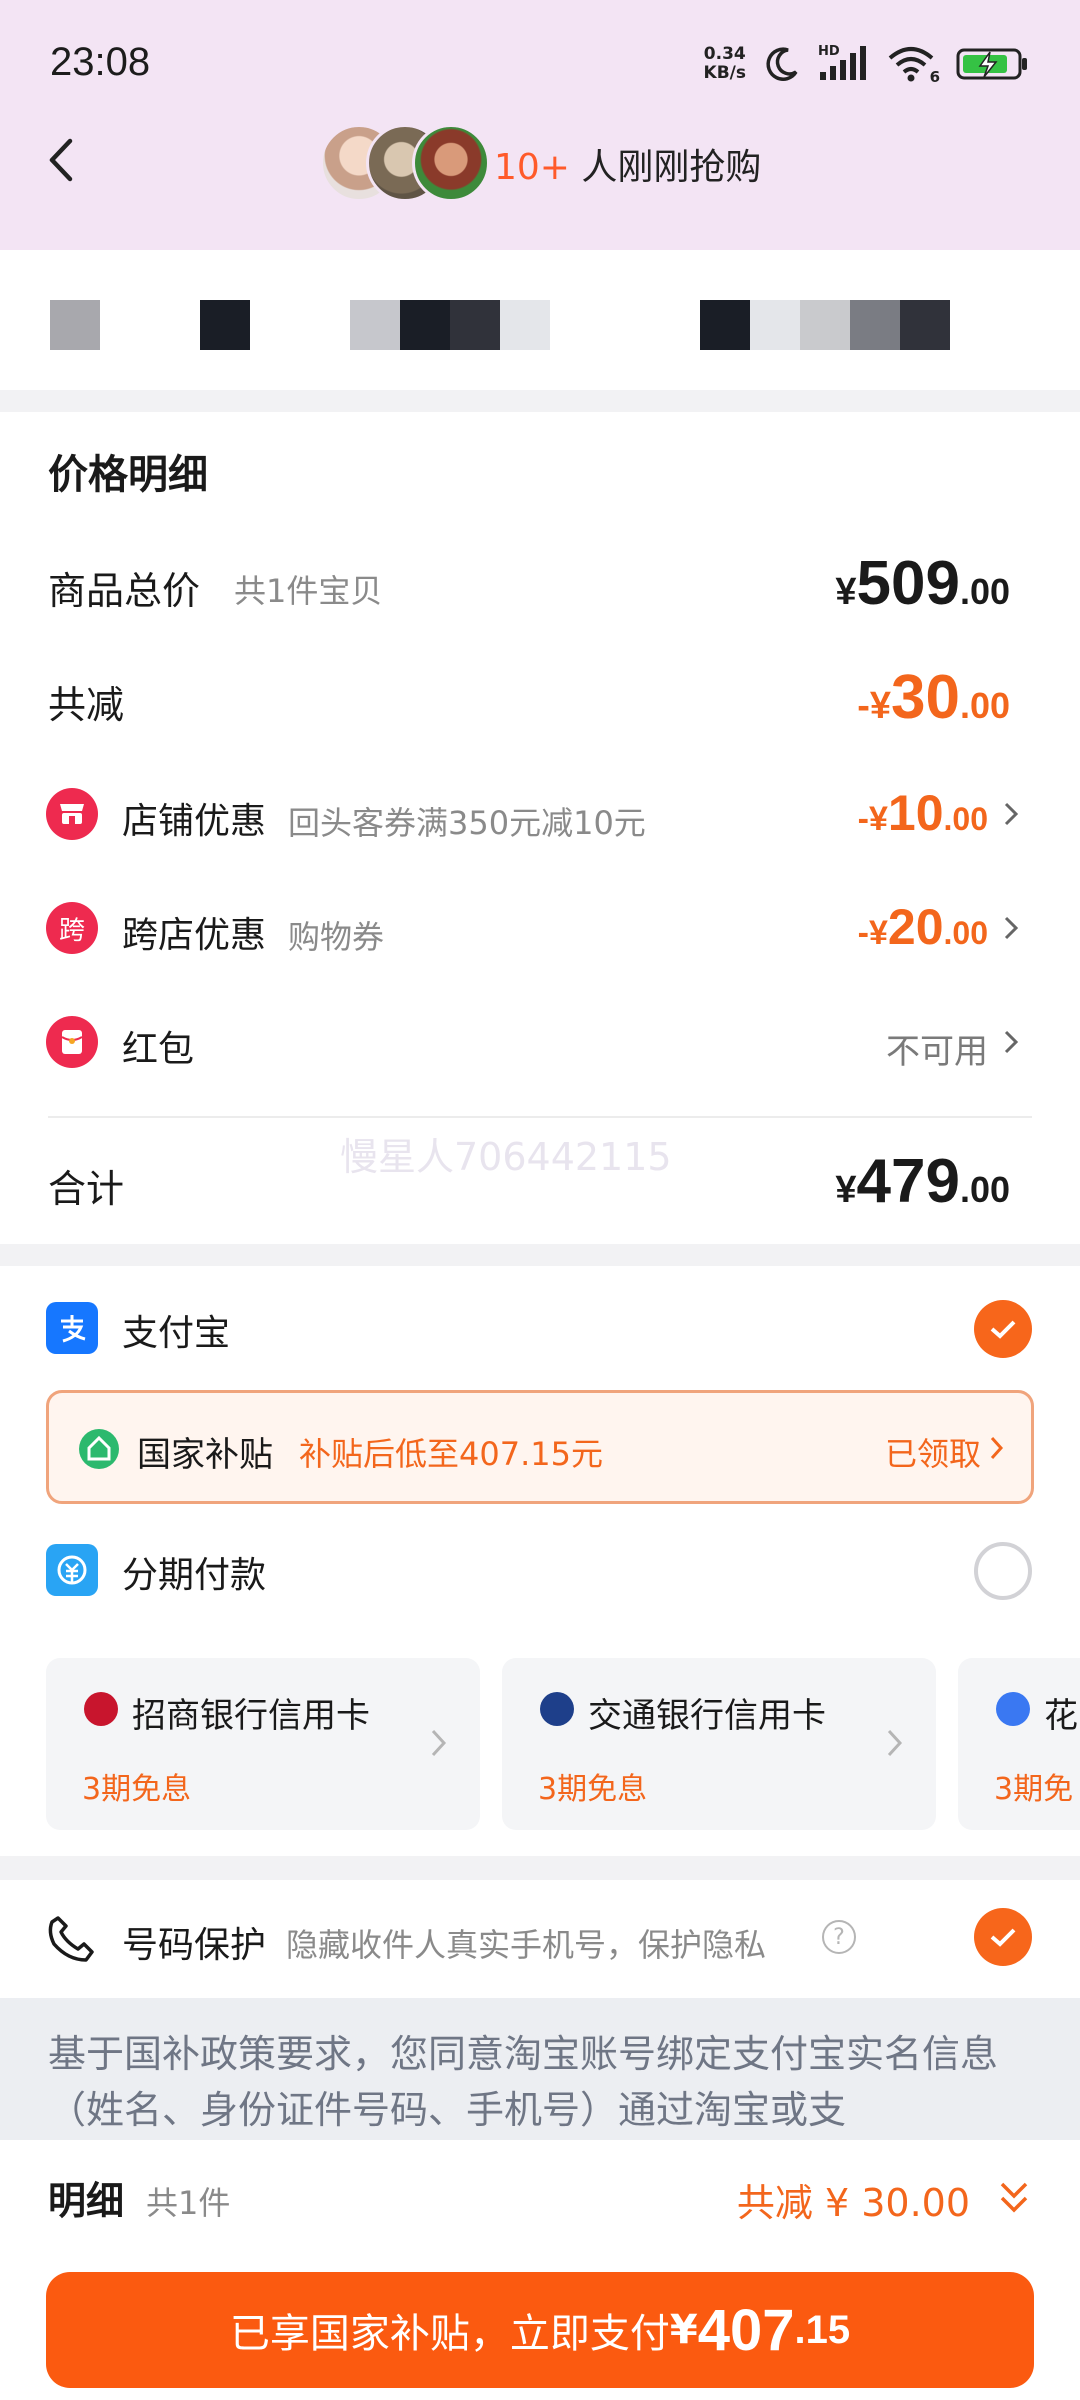 The height and width of the screenshot is (2400, 1080). I want to click on cross-shop-amount: -¥20.00, so click(922, 927).